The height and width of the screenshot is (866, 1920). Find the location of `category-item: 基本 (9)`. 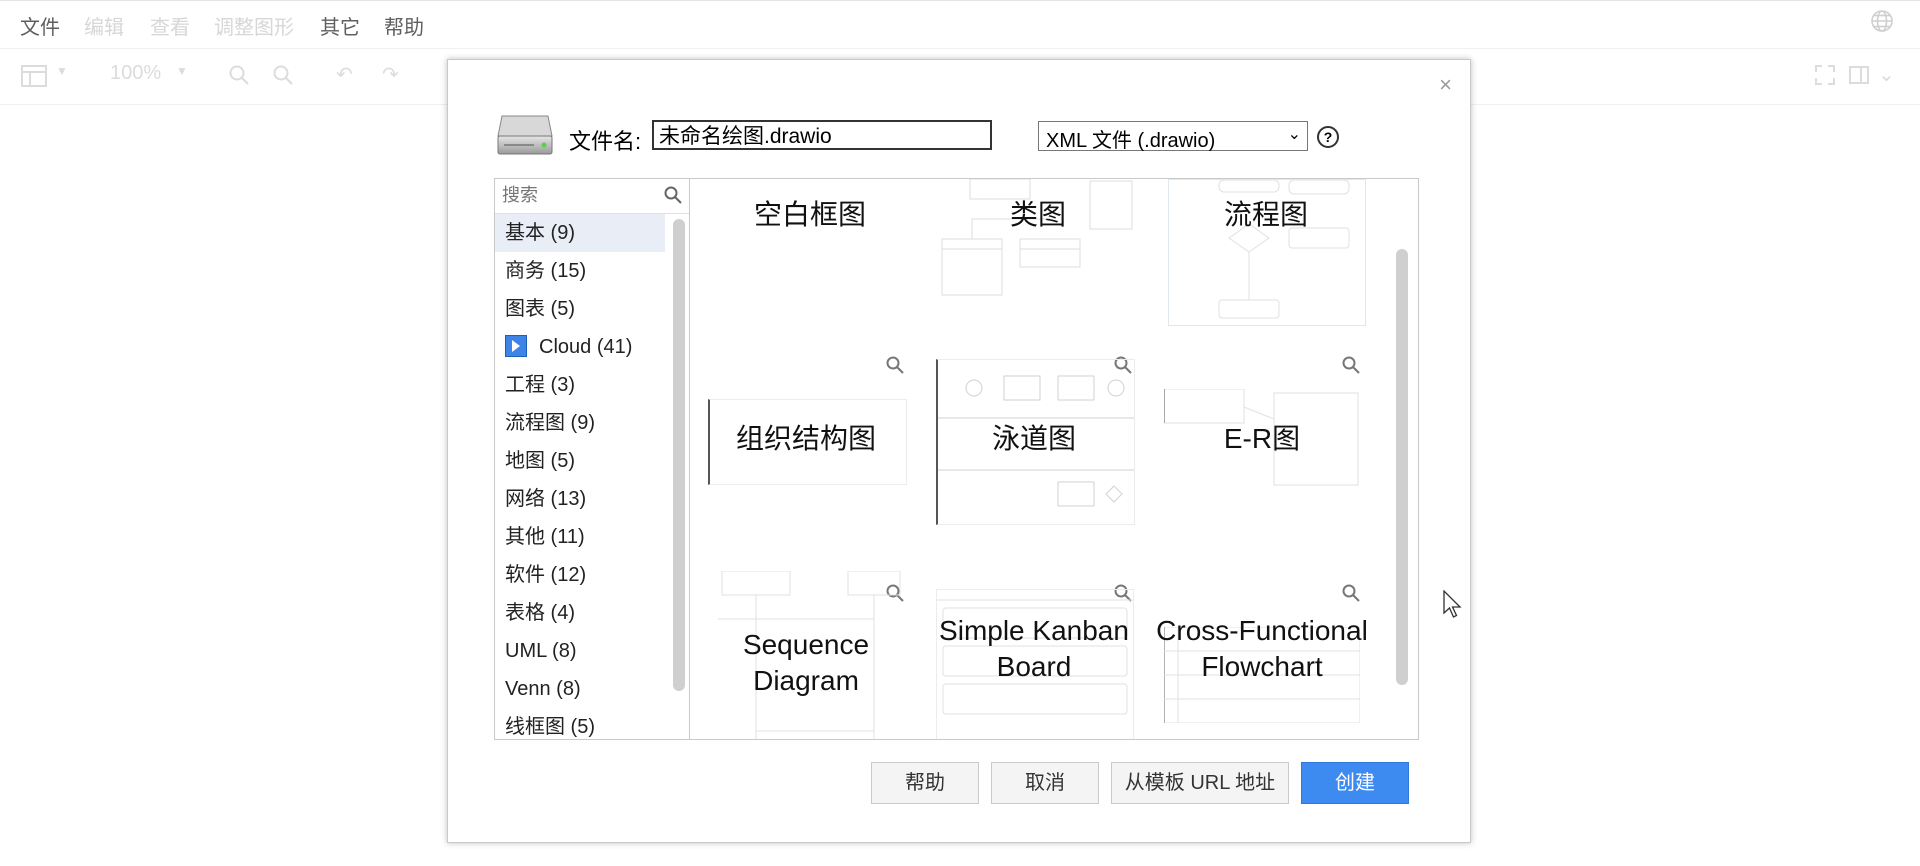

category-item: 基本 (9) is located at coordinates (580, 233).